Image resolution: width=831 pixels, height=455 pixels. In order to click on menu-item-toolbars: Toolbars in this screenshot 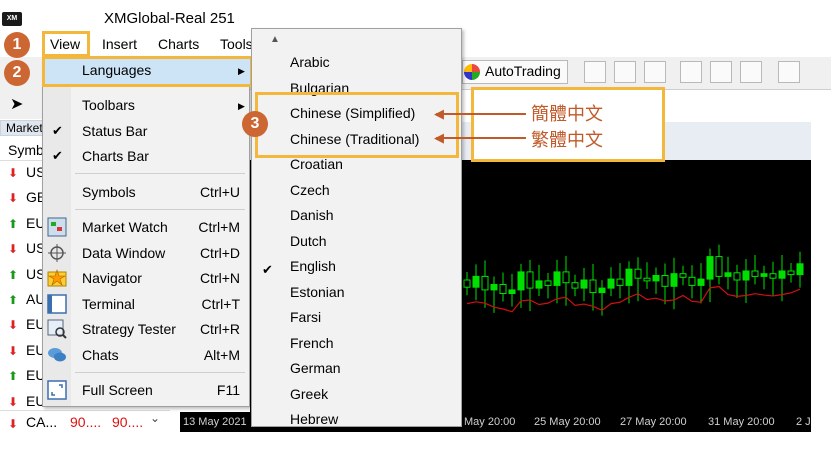, I will do `click(108, 105)`.